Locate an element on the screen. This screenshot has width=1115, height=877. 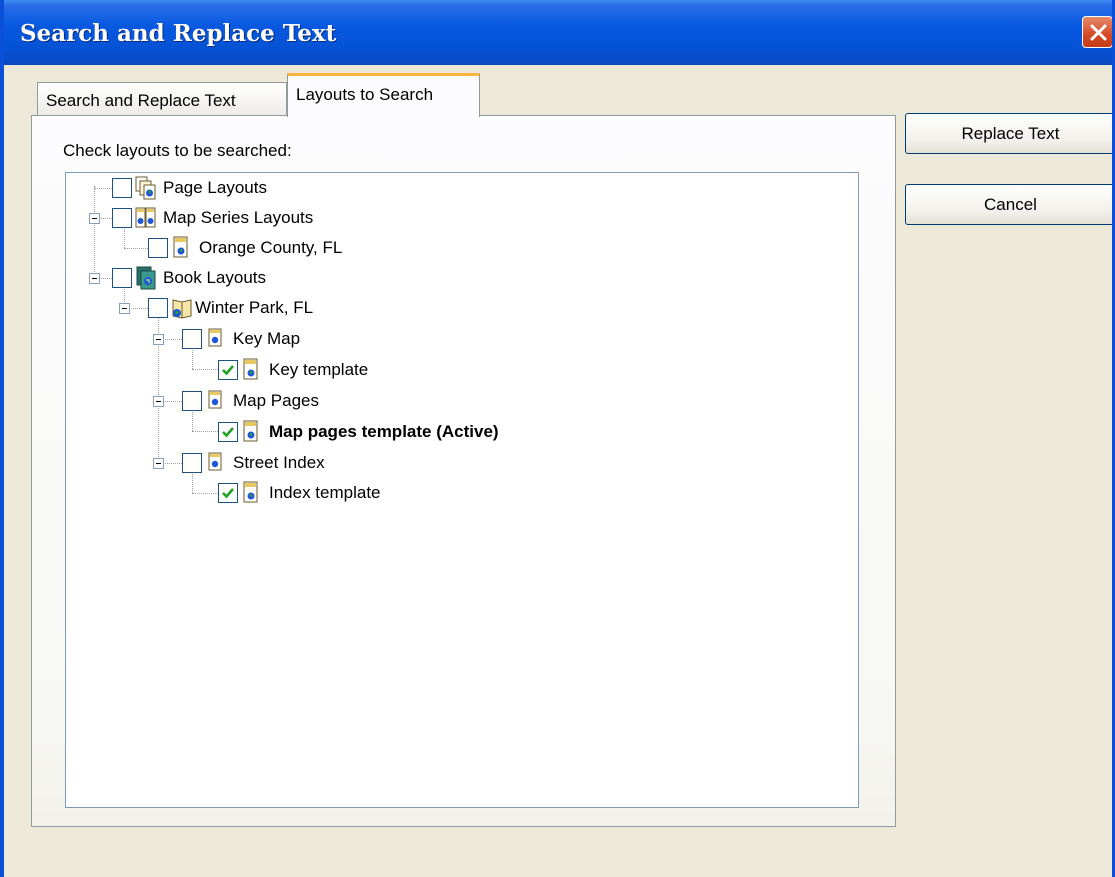
tree-item-orange-county: Orange County, FL is located at coordinates (245, 248).